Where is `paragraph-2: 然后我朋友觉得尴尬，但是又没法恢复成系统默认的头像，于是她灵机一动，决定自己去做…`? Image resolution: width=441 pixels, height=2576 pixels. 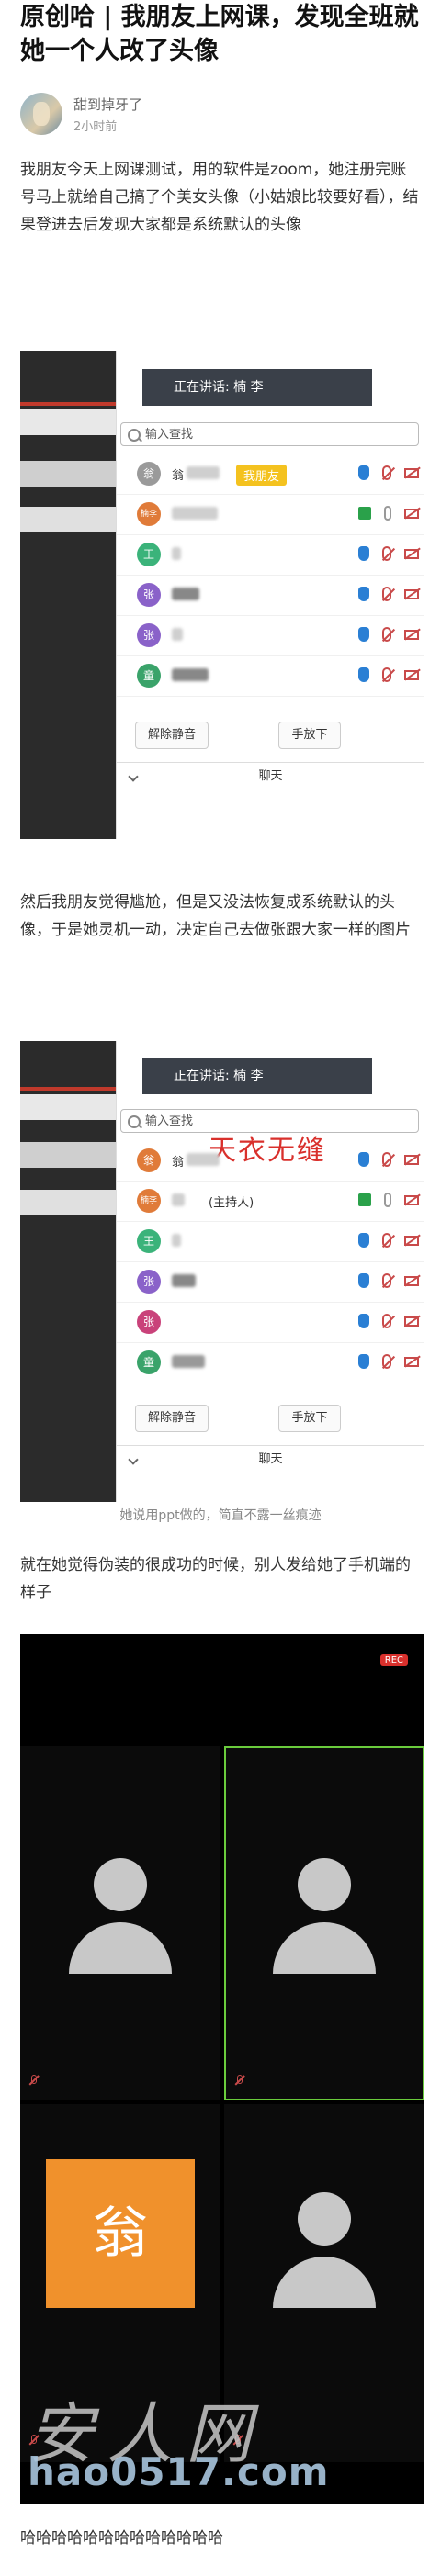 paragraph-2: 然后我朋友觉得尴尬，但是又没法恢复成系统默认的头像，于是她灵机一动，决定自己去做… is located at coordinates (215, 916).